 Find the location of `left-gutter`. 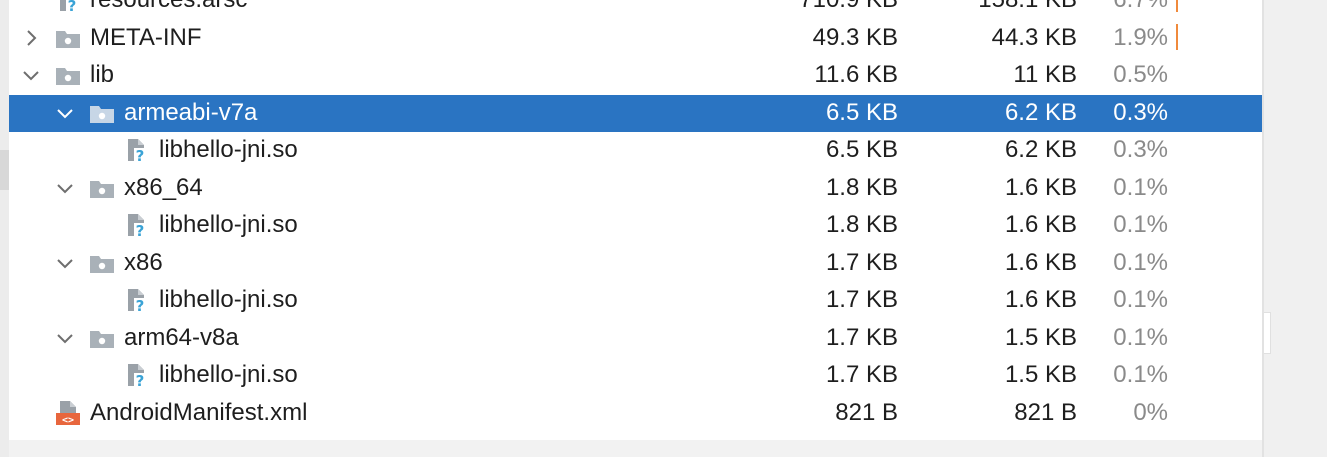

left-gutter is located at coordinates (4, 228).